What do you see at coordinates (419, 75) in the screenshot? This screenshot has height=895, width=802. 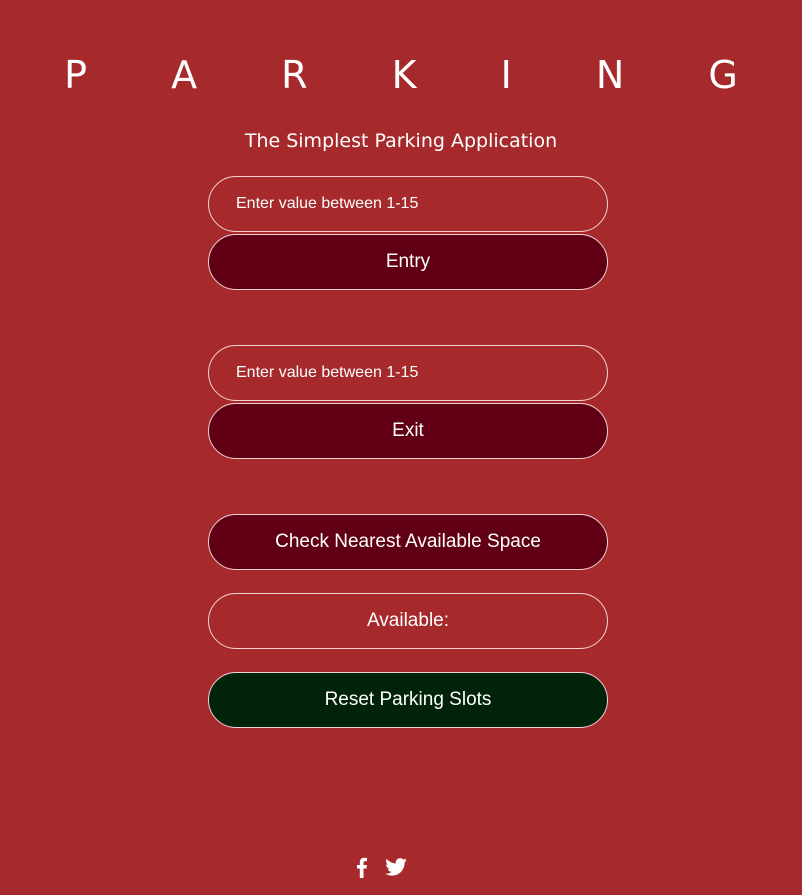 I see `app-title: P A R K I N G` at bounding box center [419, 75].